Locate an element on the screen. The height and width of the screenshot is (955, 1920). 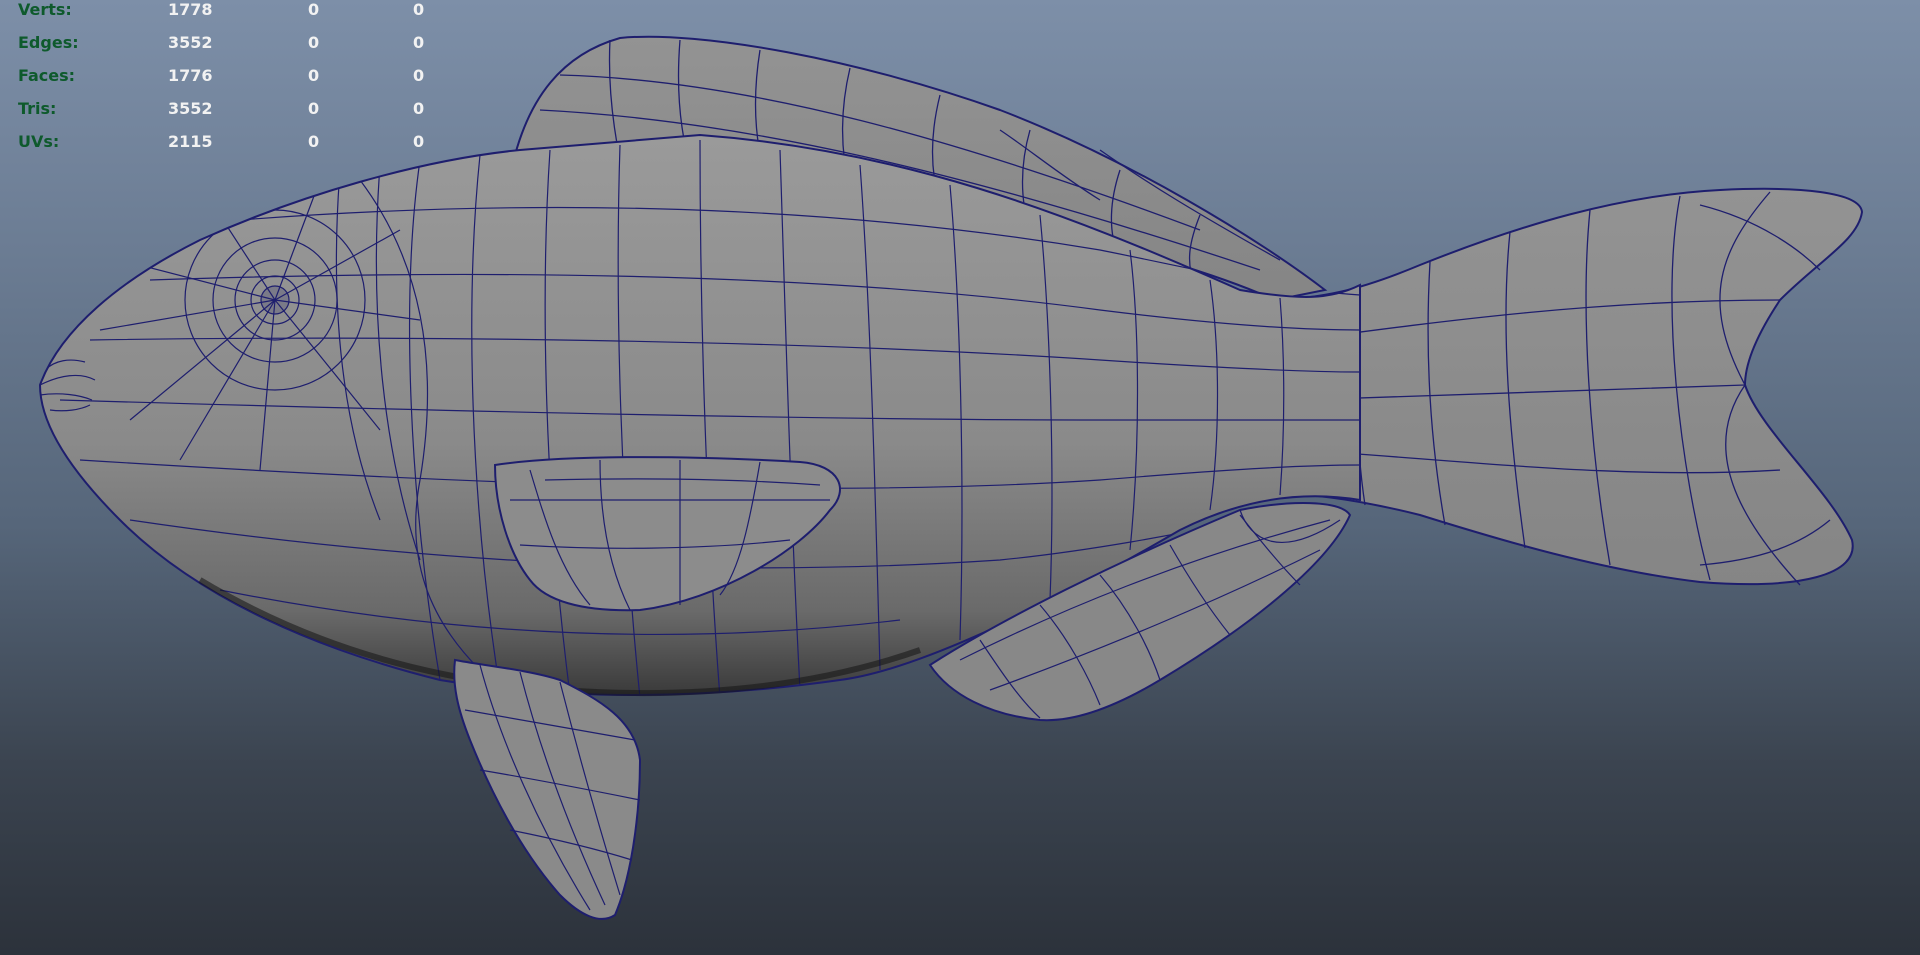
hud-total: 1778 is located at coordinates (190, 9).